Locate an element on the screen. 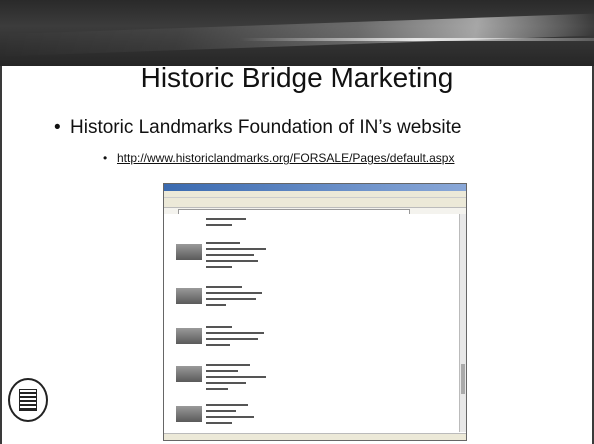 The width and height of the screenshot is (594, 444). browser-titlebar is located at coordinates (315, 187).